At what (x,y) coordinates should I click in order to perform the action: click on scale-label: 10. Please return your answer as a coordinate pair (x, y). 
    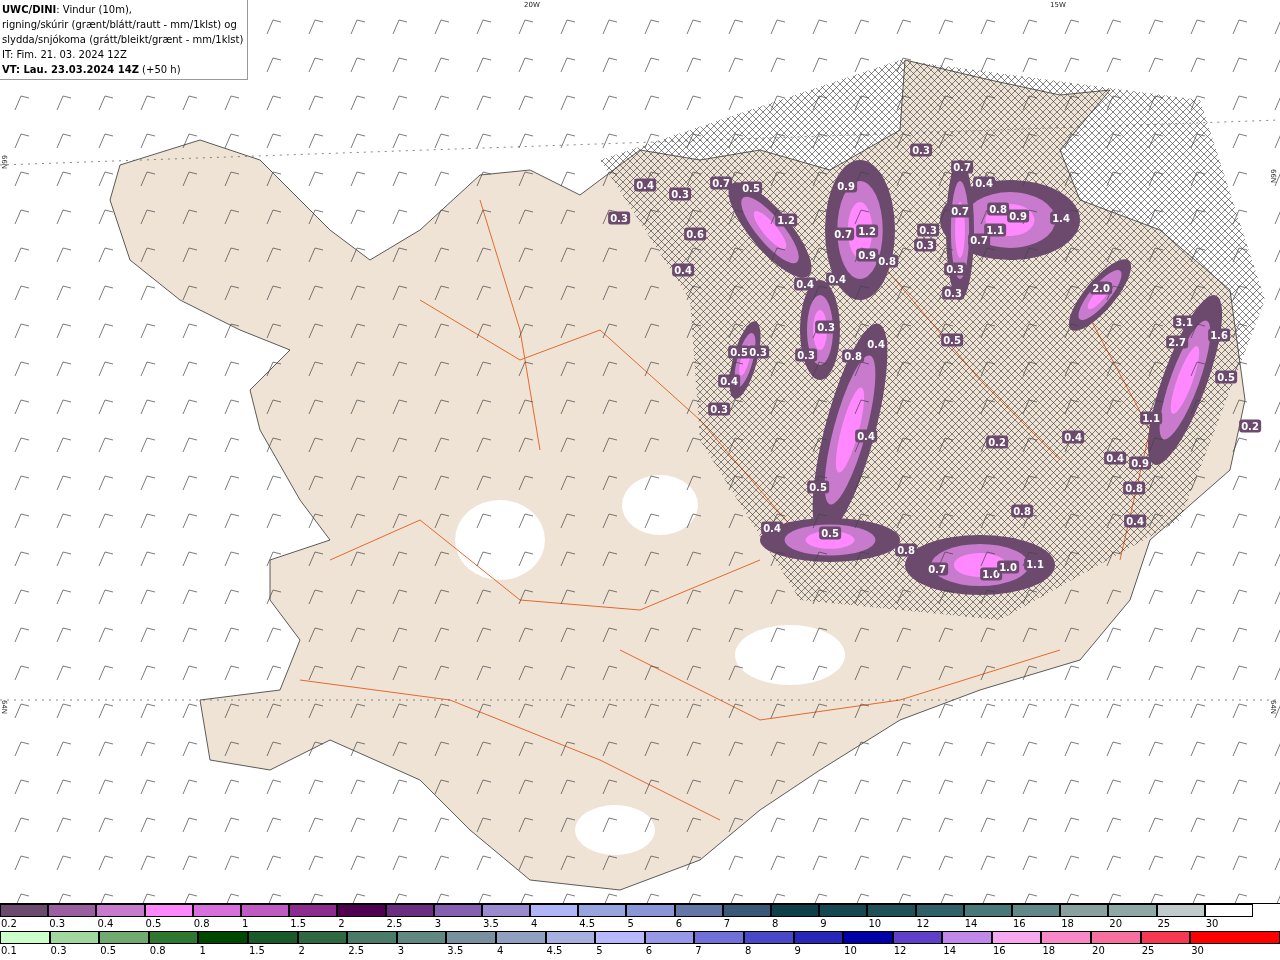
    Looking at the image, I should click on (874, 924).